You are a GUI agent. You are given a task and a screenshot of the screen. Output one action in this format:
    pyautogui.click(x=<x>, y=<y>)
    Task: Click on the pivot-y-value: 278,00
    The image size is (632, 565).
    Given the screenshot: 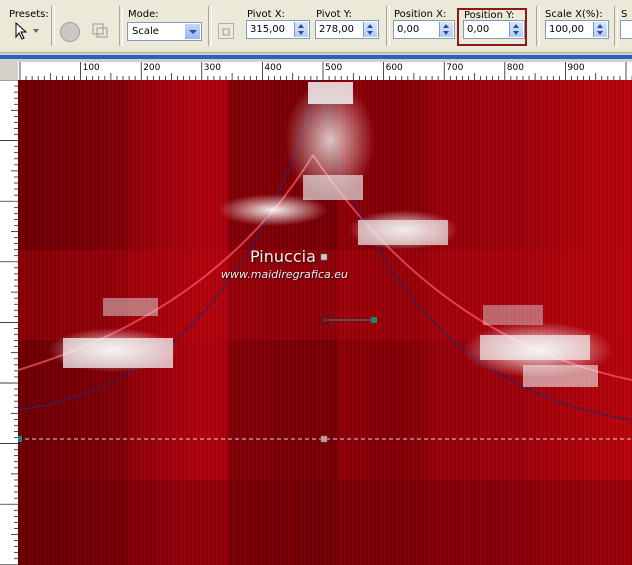 What is the action you would take?
    pyautogui.click(x=336, y=29)
    